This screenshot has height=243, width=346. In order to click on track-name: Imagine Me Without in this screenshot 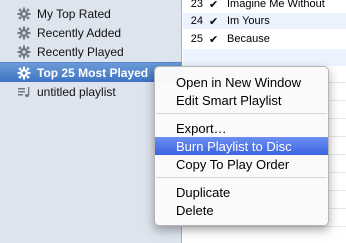, I will do `click(276, 5)`.